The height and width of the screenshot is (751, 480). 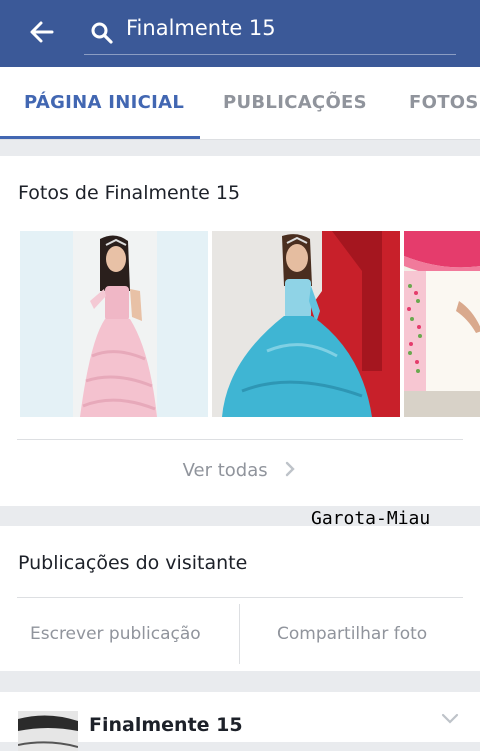 I want to click on see-all-link: Ver todas, so click(x=240, y=470).